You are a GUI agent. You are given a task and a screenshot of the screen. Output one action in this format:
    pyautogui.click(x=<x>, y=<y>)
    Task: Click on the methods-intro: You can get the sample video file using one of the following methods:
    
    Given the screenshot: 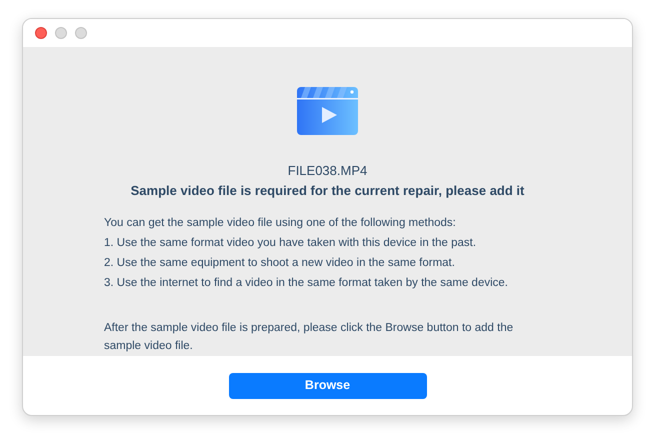 What is the action you would take?
    pyautogui.click(x=280, y=223)
    